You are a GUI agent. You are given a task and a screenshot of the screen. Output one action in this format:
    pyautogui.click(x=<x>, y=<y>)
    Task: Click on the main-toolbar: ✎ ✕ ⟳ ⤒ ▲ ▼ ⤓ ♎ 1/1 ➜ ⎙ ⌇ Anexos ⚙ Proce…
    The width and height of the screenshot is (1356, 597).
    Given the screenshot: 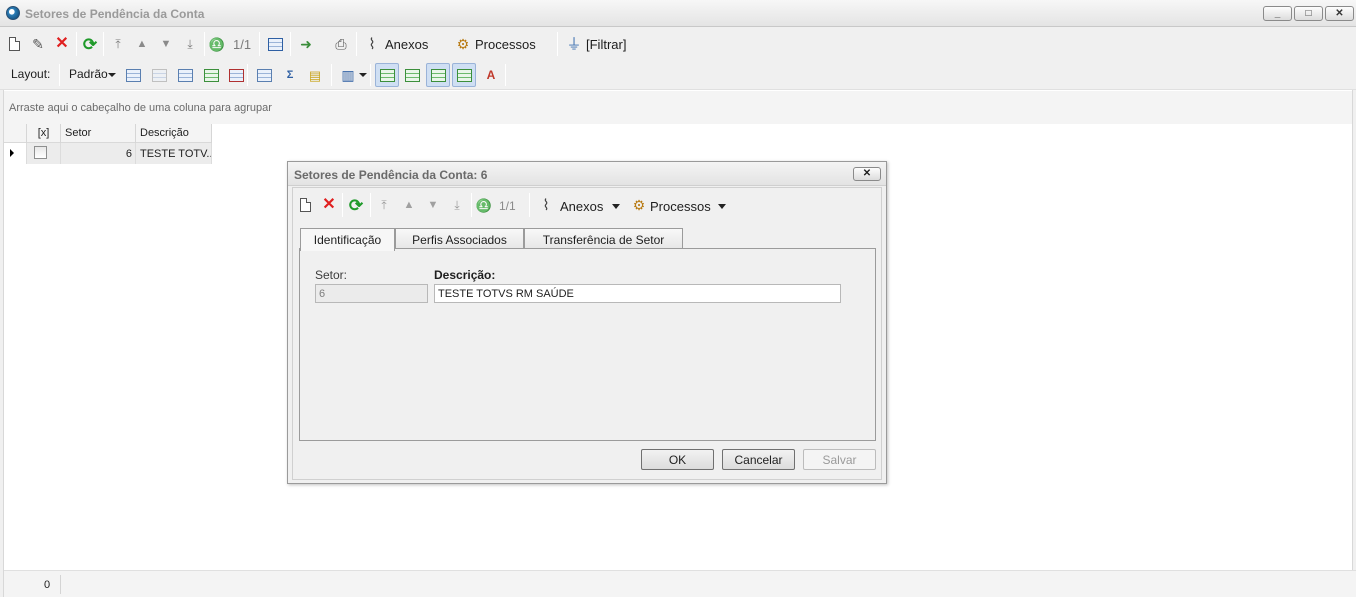 What is the action you would take?
    pyautogui.click(x=678, y=50)
    